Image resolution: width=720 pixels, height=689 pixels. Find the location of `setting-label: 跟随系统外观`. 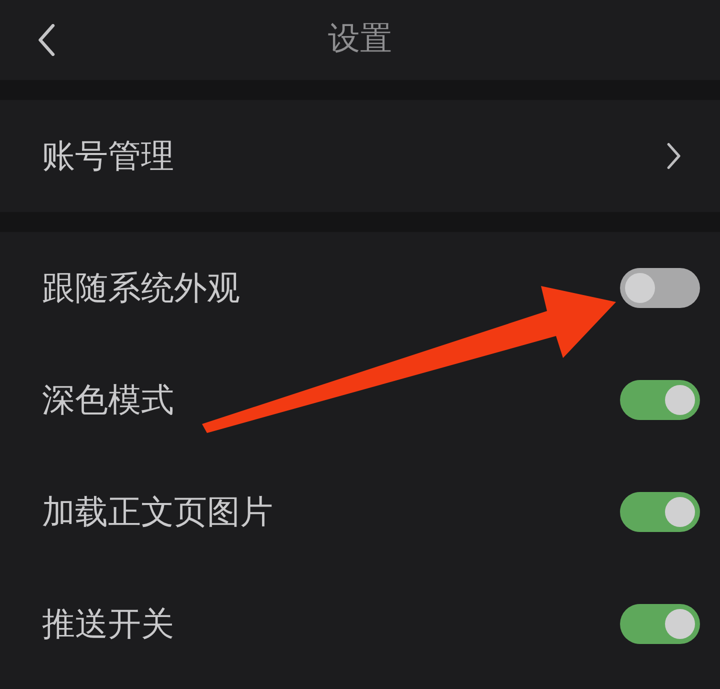

setting-label: 跟随系统外观 is located at coordinates (141, 288).